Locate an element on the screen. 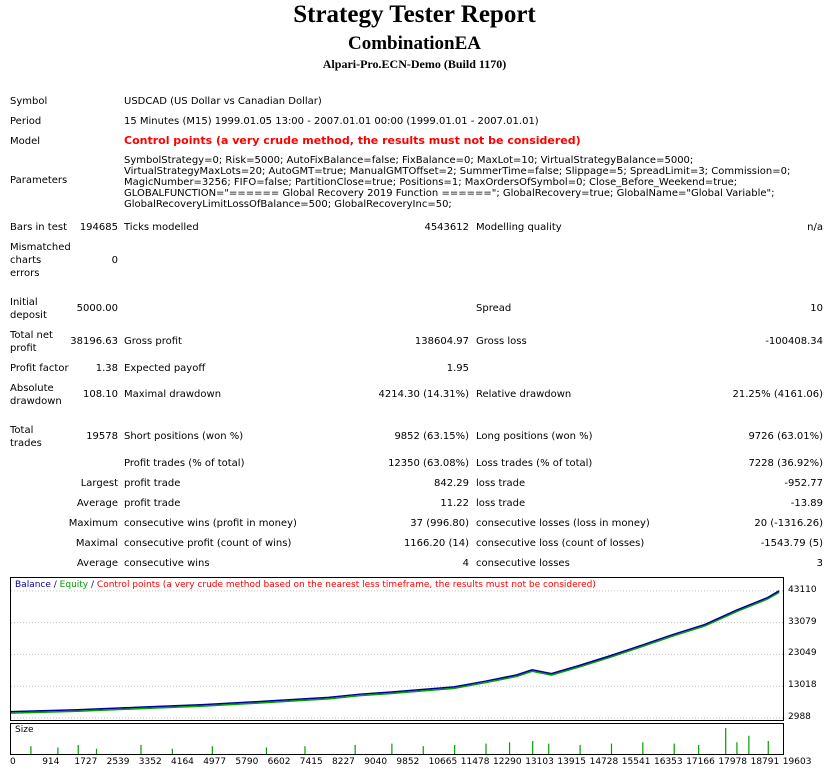 The height and width of the screenshot is (776, 829). x-tick-label: 13103 is located at coordinates (539, 762).